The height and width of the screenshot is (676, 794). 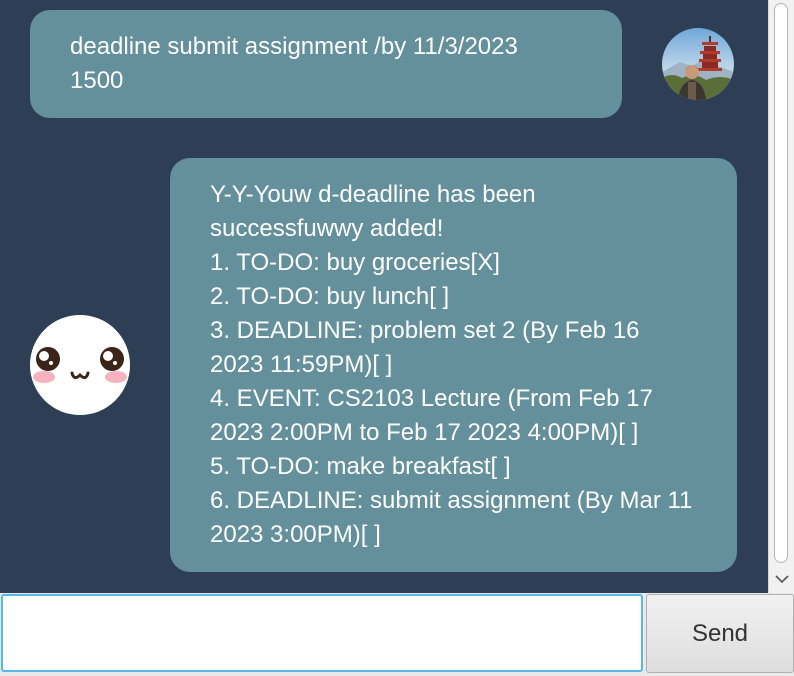 I want to click on message-input, so click(x=322, y=633).